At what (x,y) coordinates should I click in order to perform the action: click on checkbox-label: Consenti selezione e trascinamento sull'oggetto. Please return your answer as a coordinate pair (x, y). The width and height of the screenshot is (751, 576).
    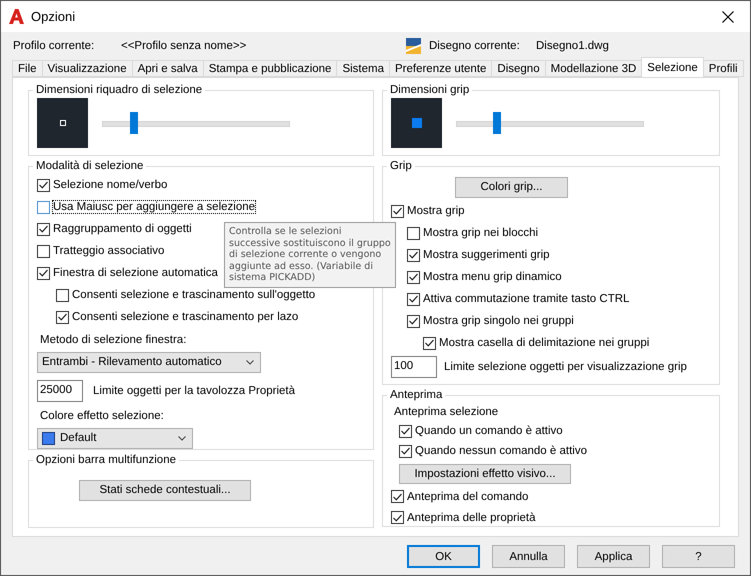
    Looking at the image, I should click on (194, 295).